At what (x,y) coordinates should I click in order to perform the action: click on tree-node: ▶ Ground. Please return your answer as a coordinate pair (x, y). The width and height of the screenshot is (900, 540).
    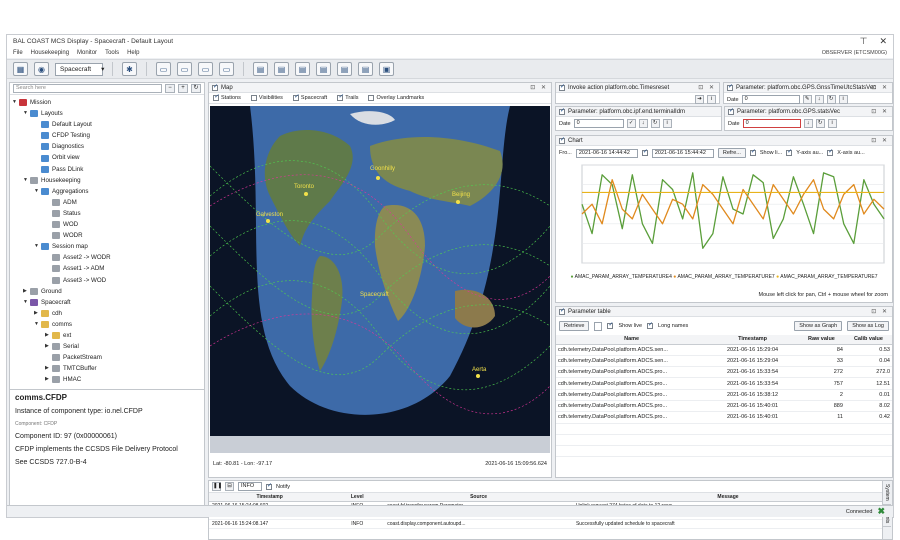
    Looking at the image, I should click on (107, 291).